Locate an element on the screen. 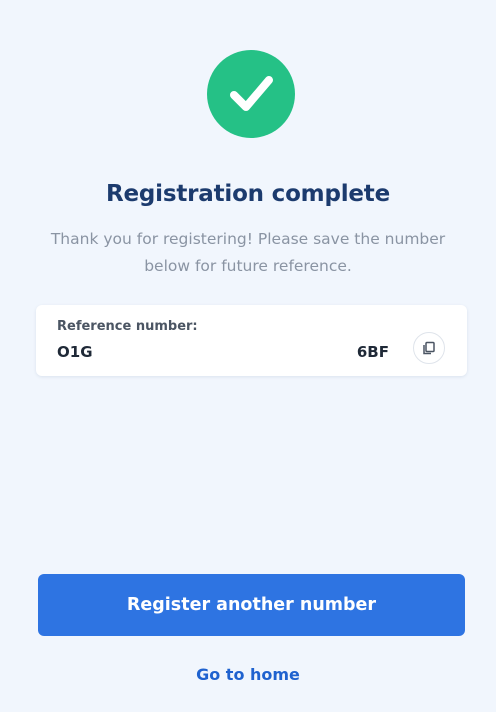  checkmark-icon is located at coordinates (251, 93).